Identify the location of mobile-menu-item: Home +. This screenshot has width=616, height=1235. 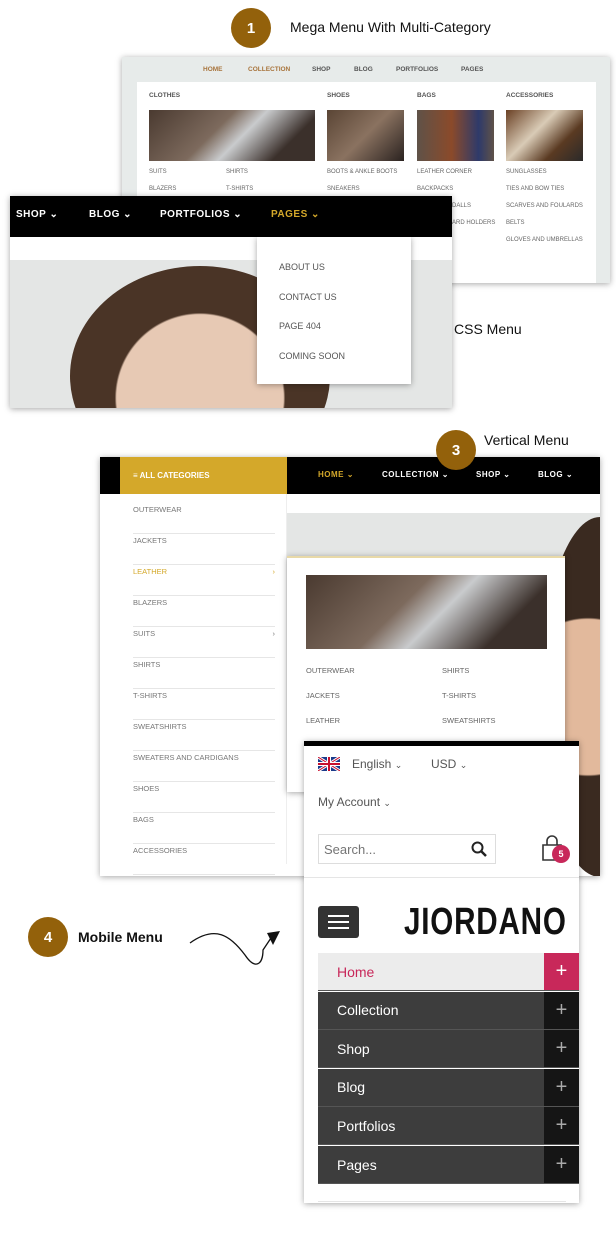
(448, 972).